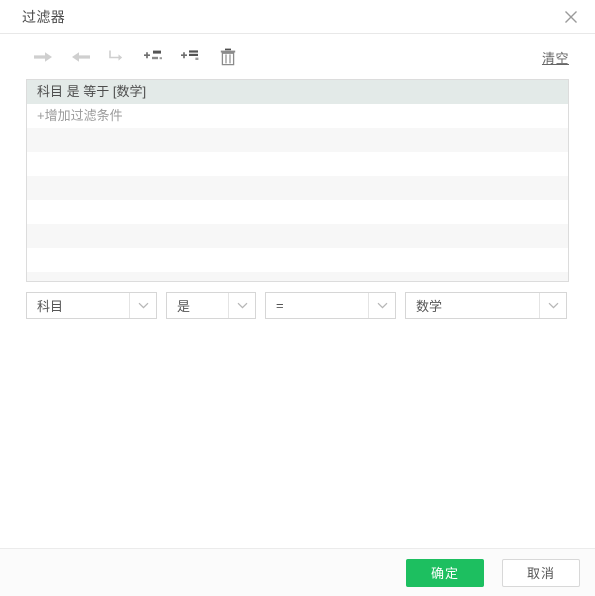  What do you see at coordinates (297, 572) in the screenshot?
I see `dialog-footer: 确定 取消` at bounding box center [297, 572].